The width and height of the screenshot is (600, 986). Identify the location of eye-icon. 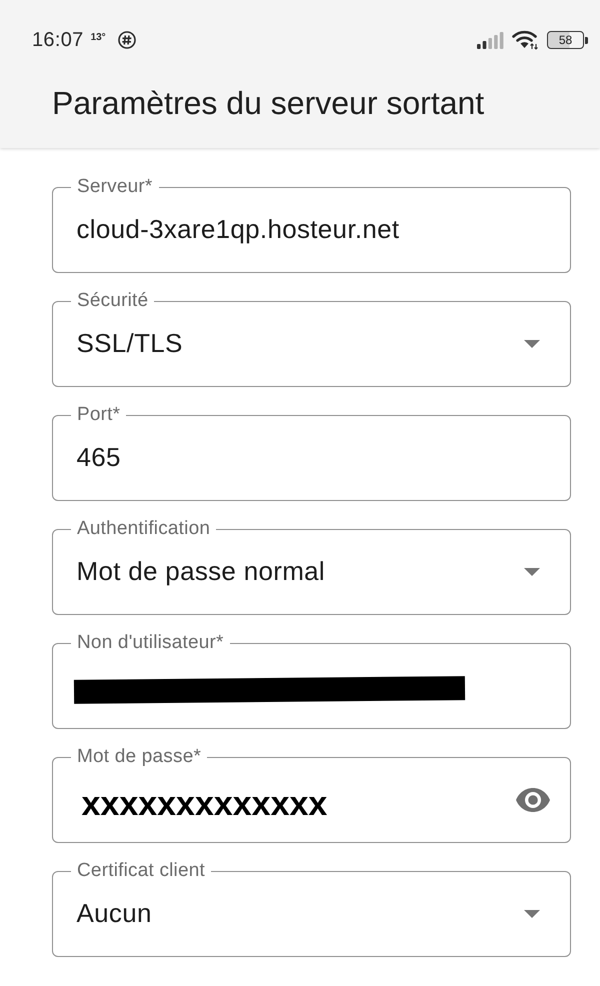
(533, 800).